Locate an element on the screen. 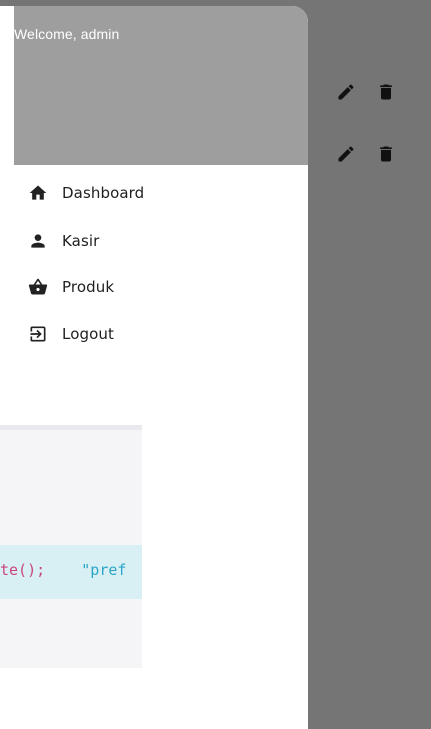 Image resolution: width=431 pixels, height=729 pixels. drawer-item-logout: Logout is located at coordinates (154, 334).